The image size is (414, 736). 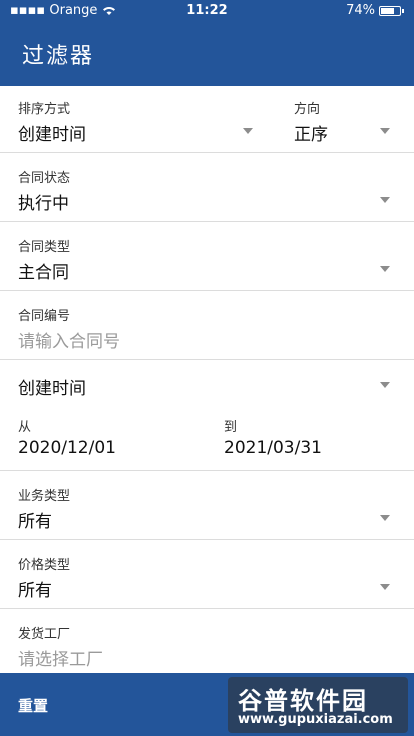 I want to click on business-type-label: 业务类型, so click(x=44, y=496).